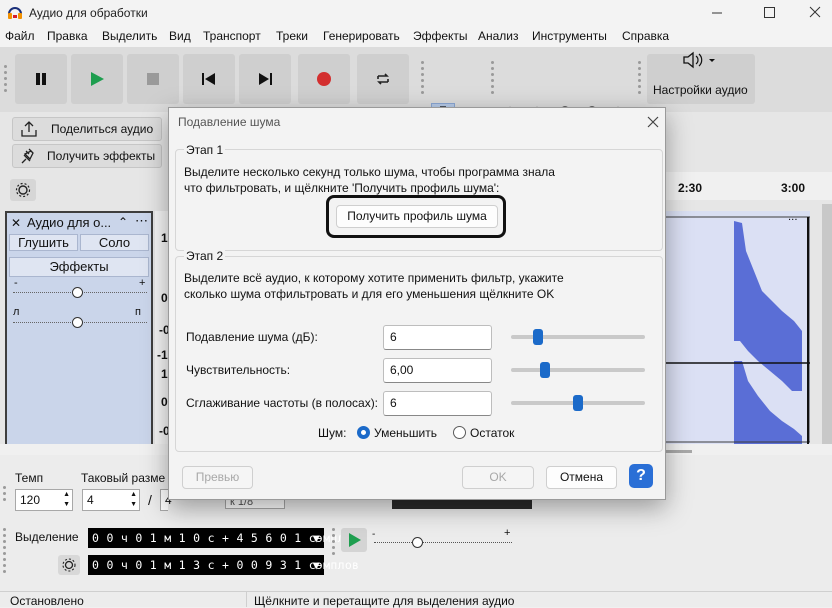 This screenshot has width=832, height=608. What do you see at coordinates (462, 504) in the screenshot?
I see `time-display` at bounding box center [462, 504].